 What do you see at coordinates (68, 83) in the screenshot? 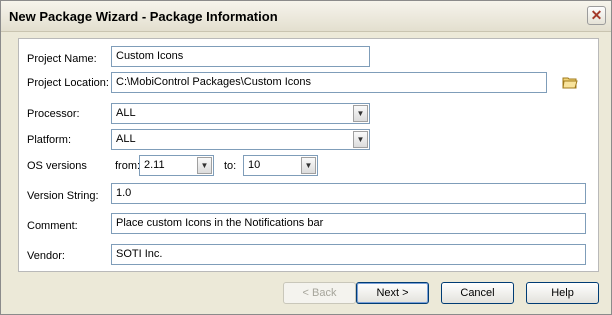
I see `project-location-label: Project Location:` at bounding box center [68, 83].